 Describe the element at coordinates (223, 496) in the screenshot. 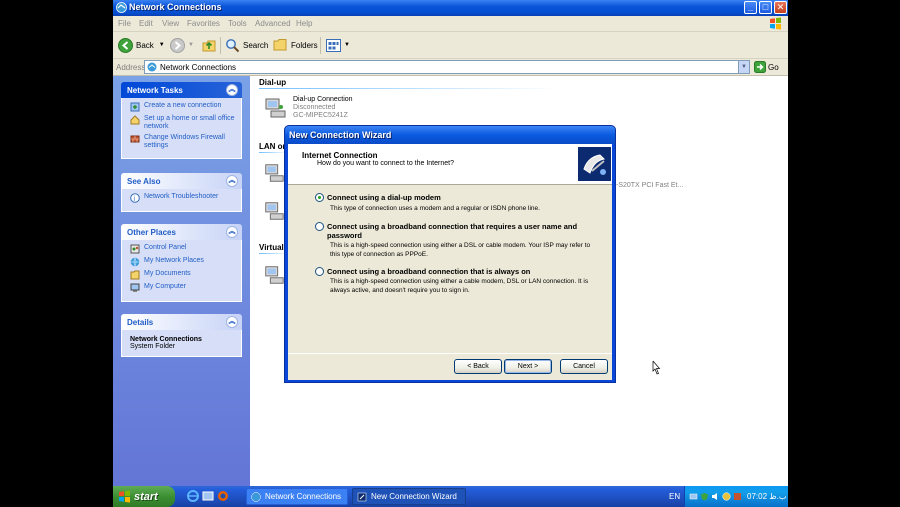

I see `firefox-icon` at that location.